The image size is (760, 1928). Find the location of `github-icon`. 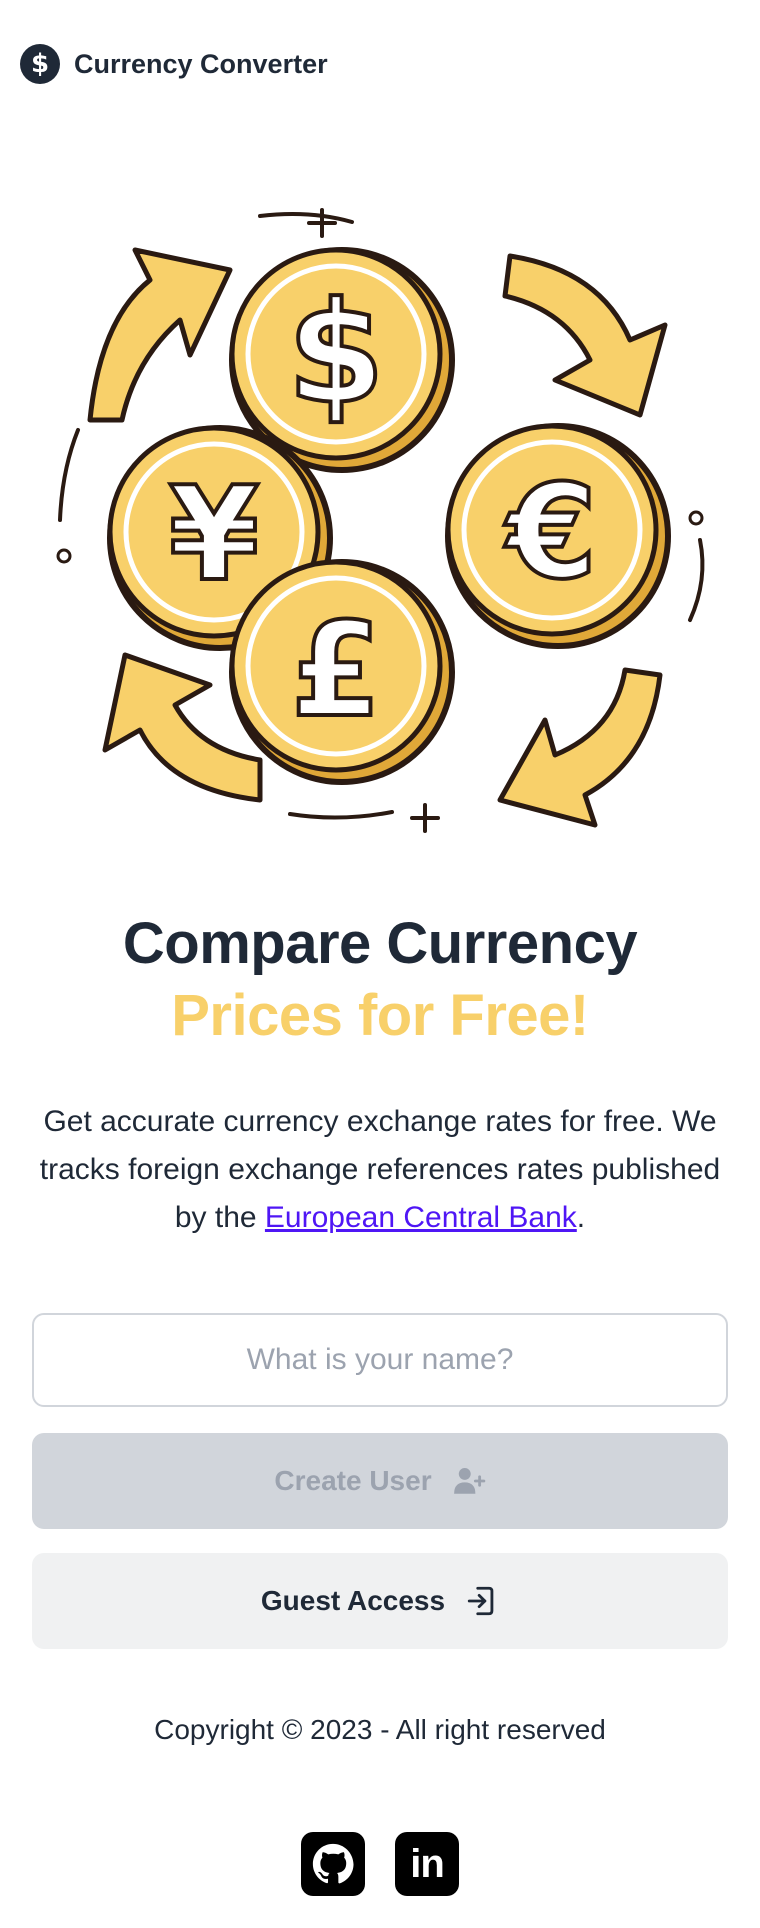

github-icon is located at coordinates (333, 1863).